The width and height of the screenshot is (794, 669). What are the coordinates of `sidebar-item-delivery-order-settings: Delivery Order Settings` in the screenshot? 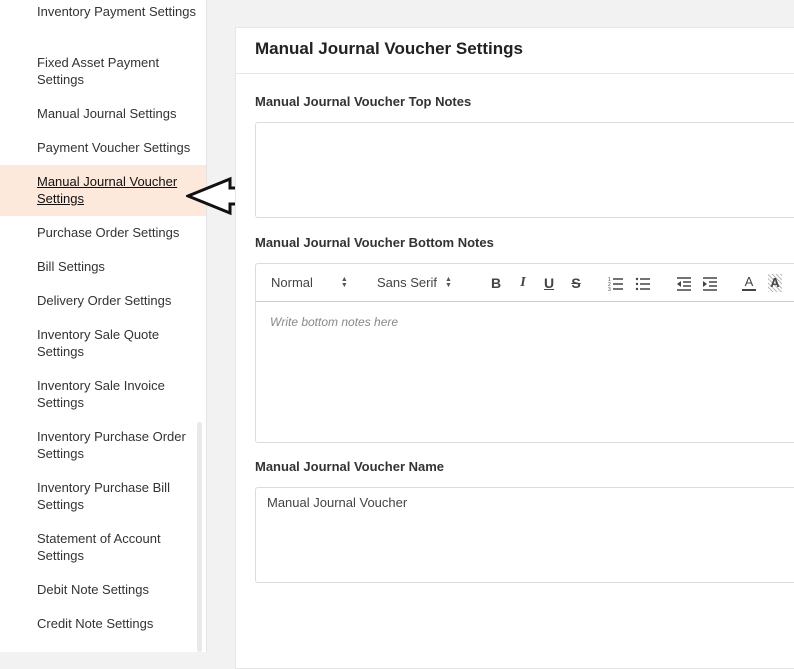 It's located at (103, 300).